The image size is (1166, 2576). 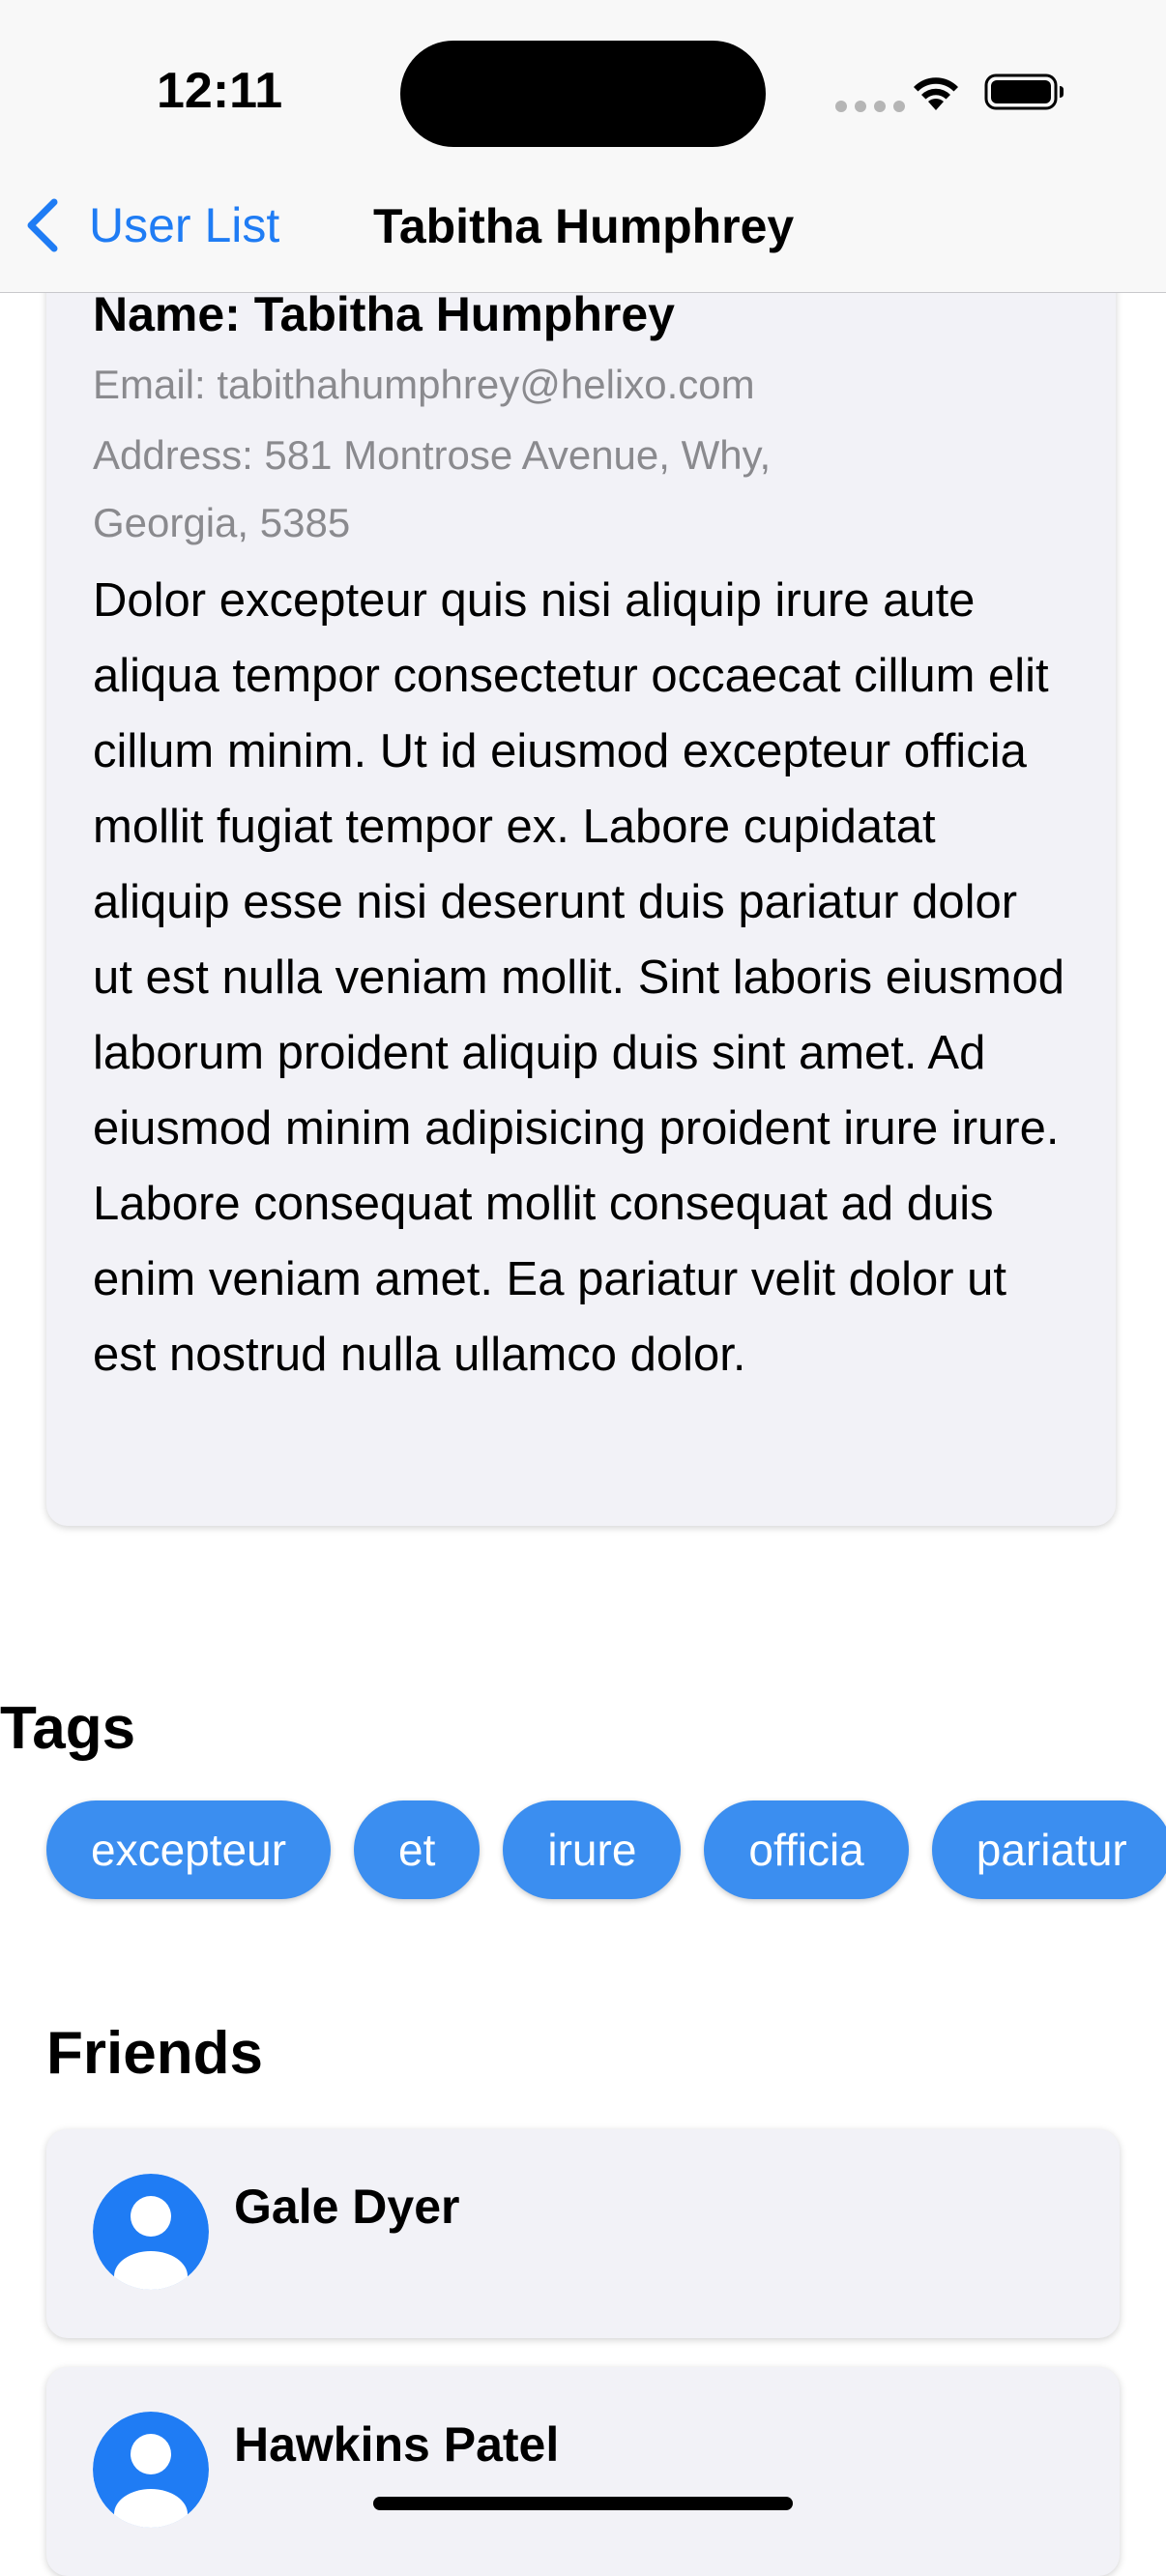 I want to click on friend-name: Hawkins Patel, so click(x=397, y=2444).